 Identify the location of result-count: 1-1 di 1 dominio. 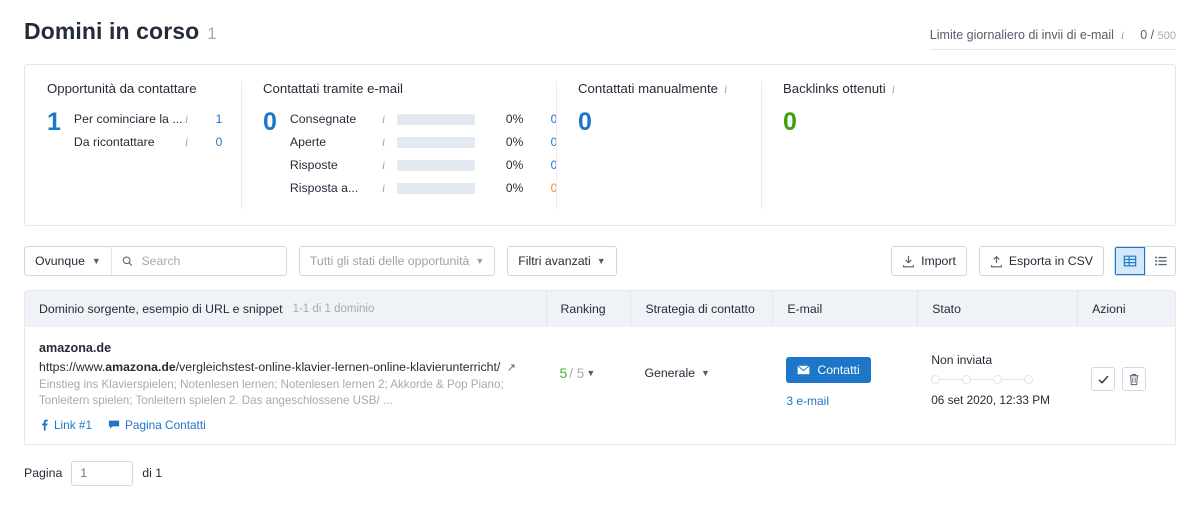
(333, 309).